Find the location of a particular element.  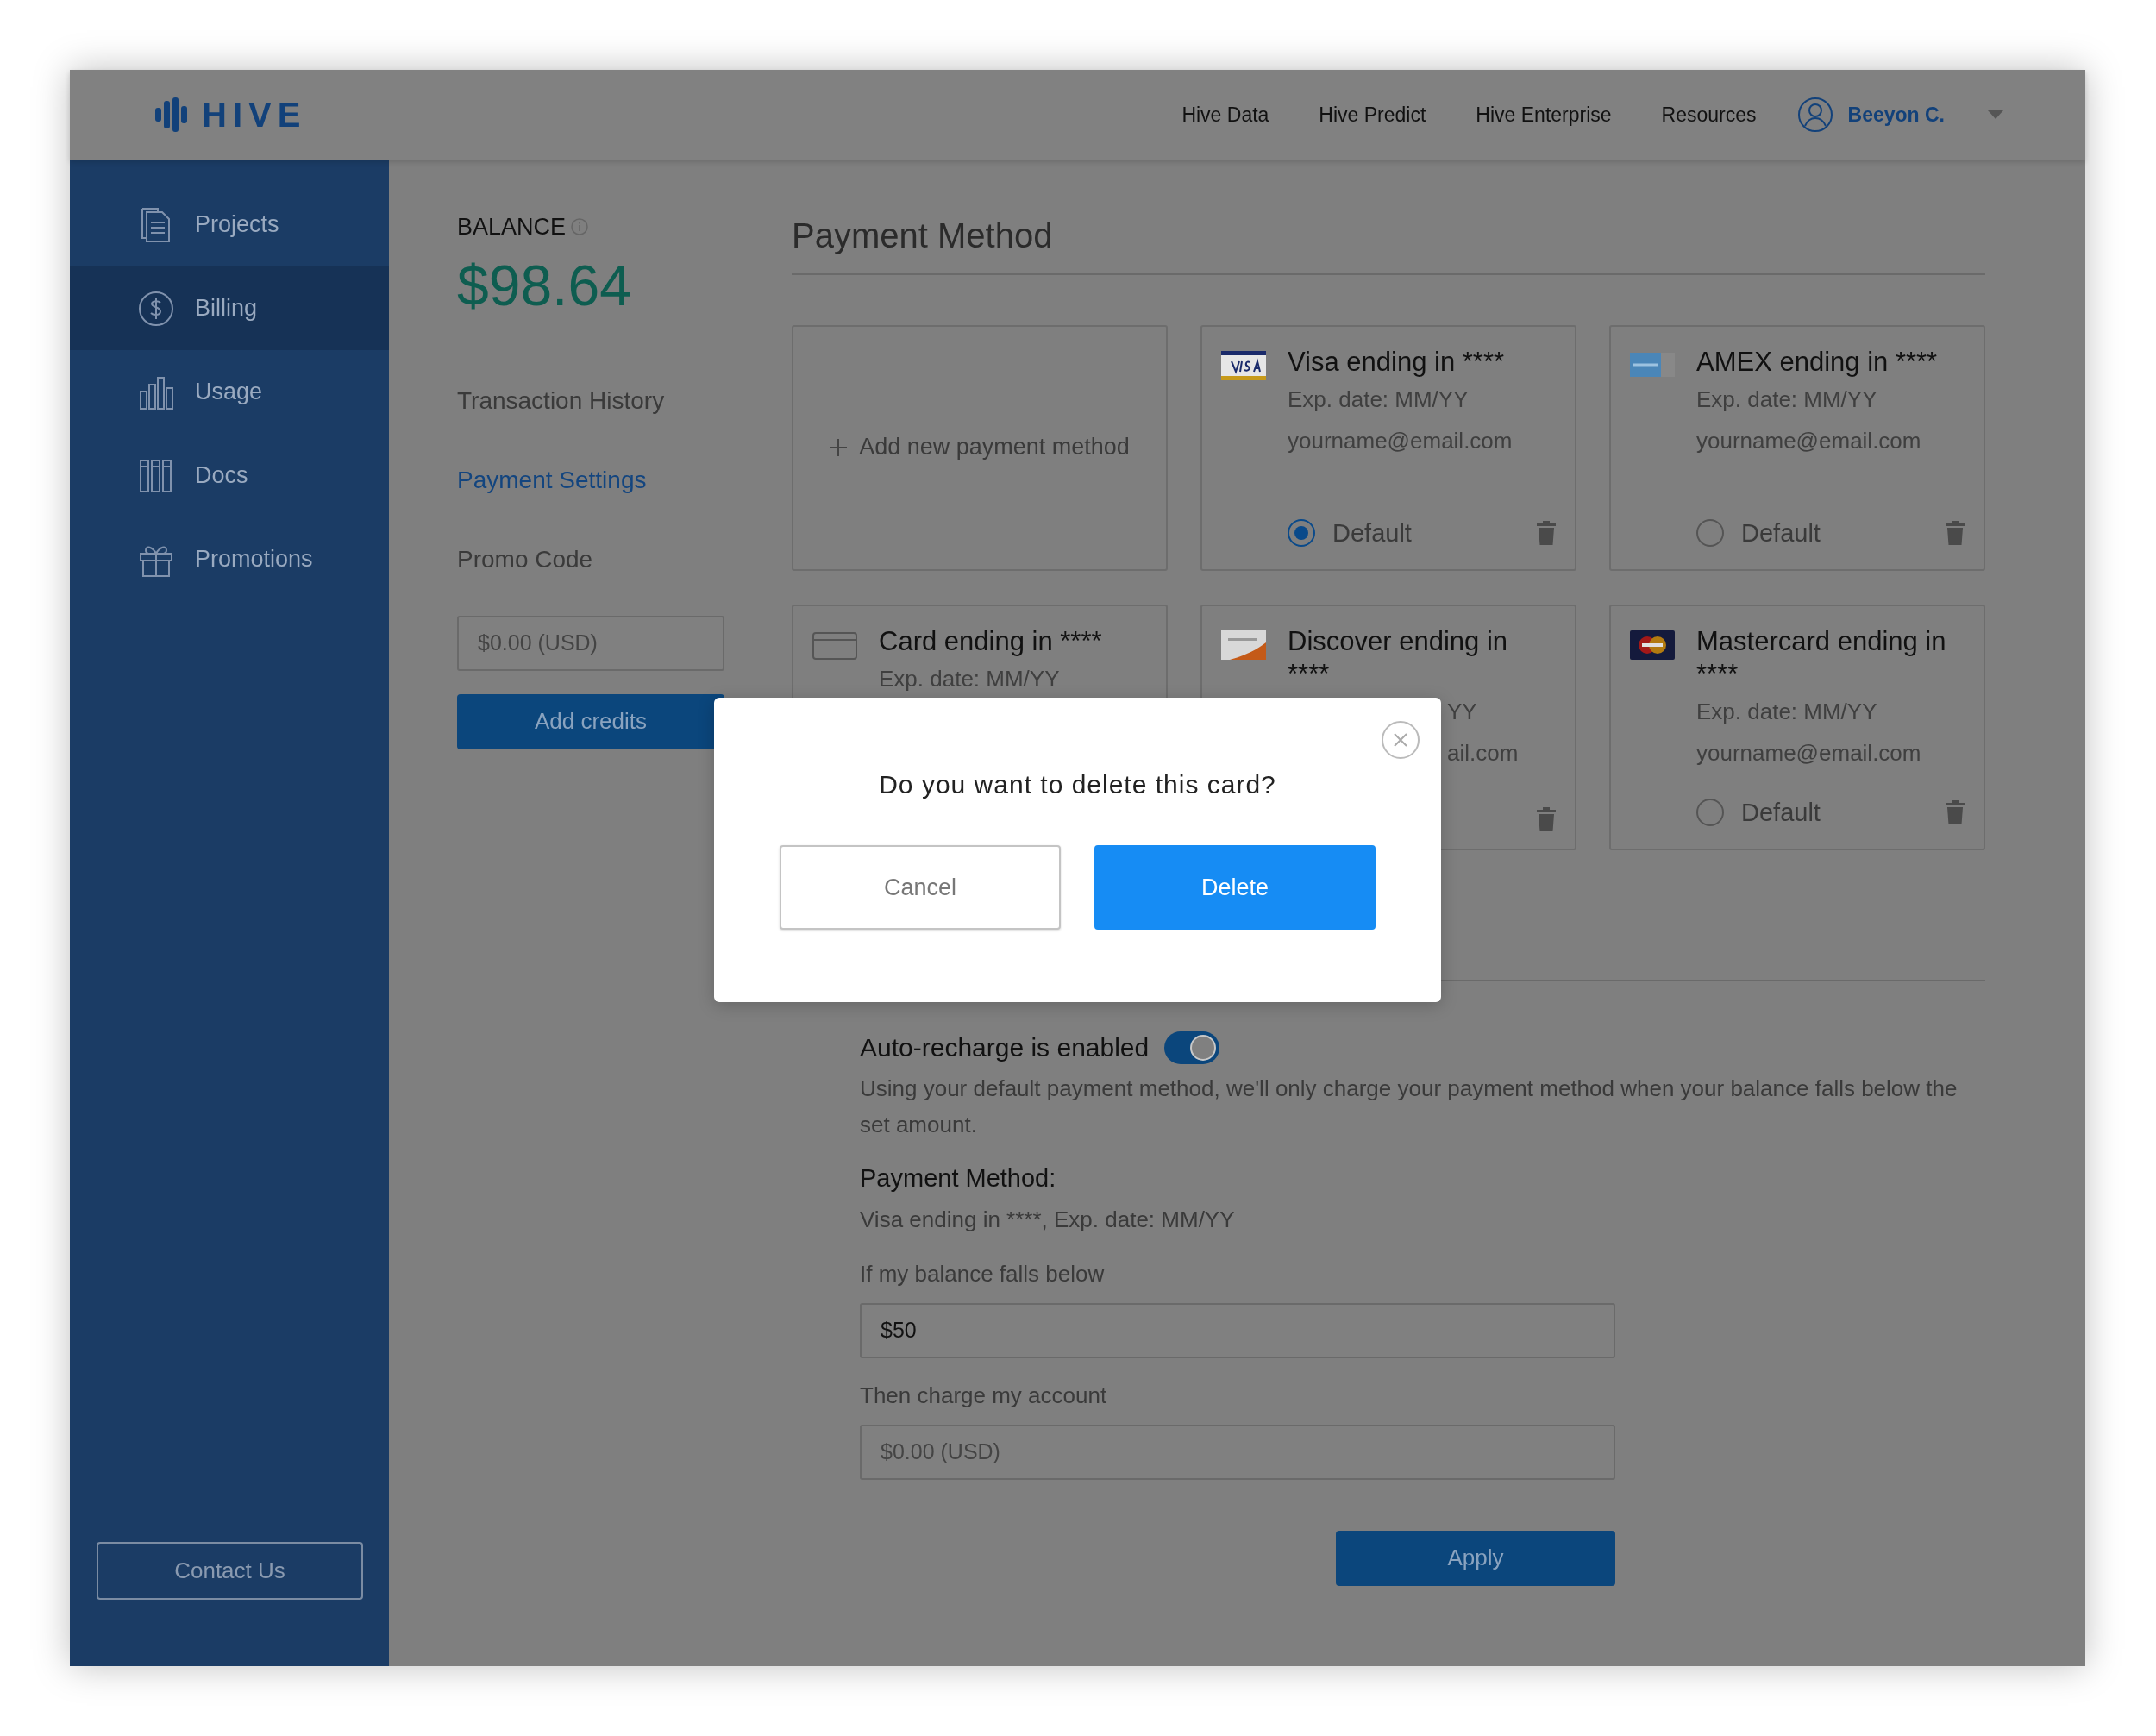

billing-menu-link: Promo Code is located at coordinates (525, 559).